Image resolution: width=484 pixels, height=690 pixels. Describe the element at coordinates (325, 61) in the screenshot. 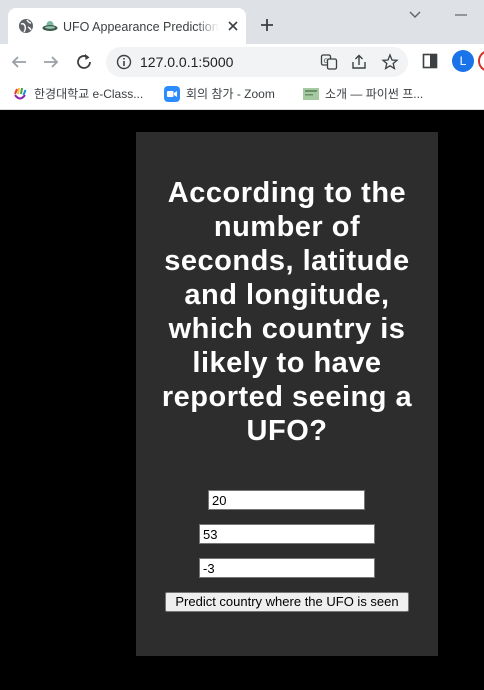

I see `svg-text: G` at that location.